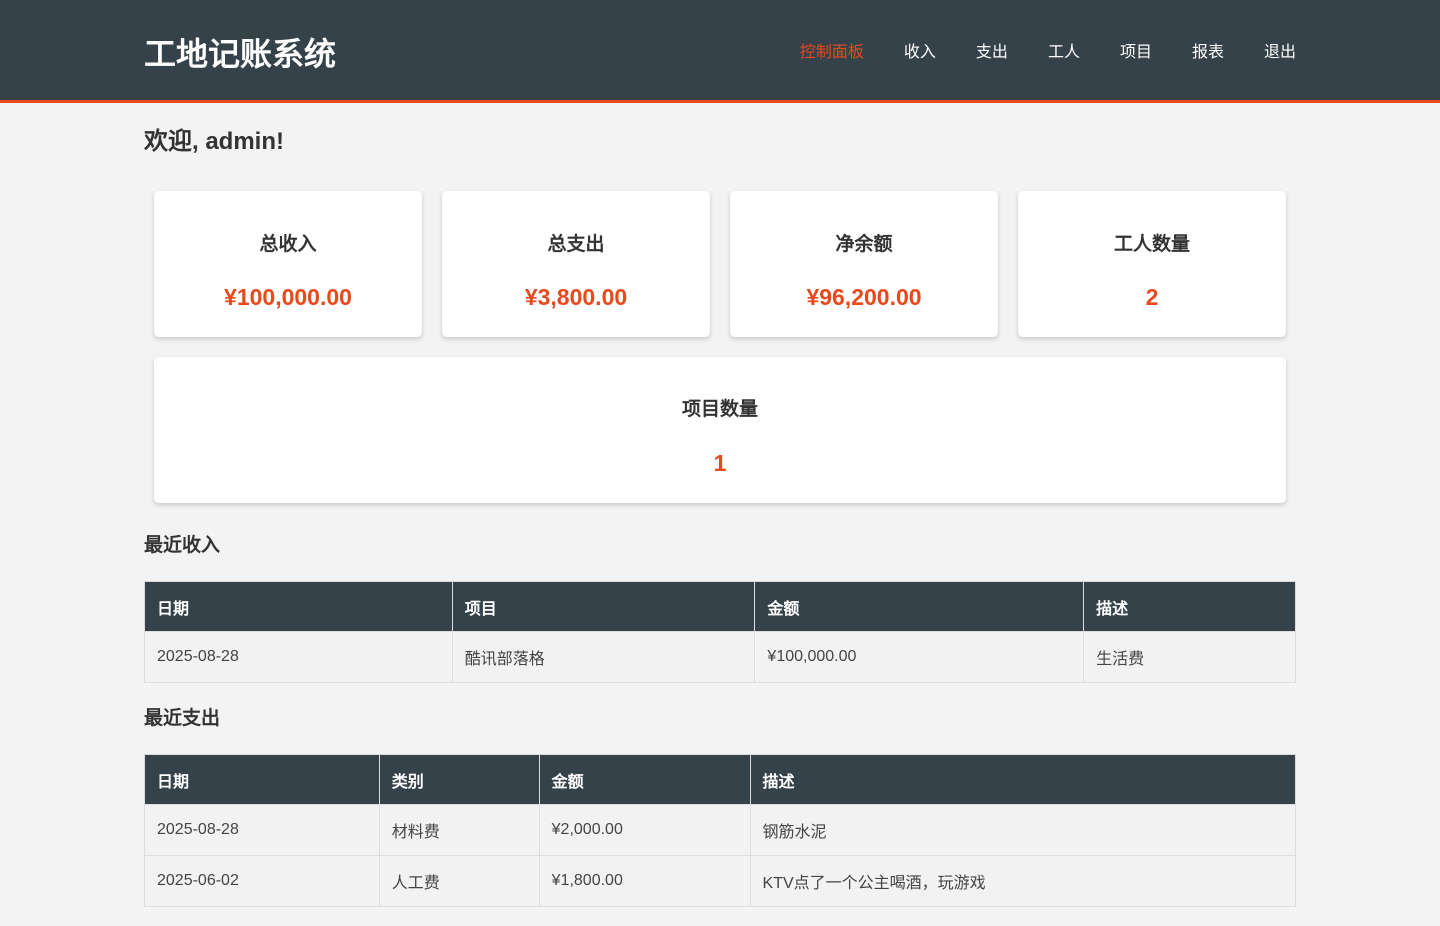 The image size is (1440, 926). What do you see at coordinates (832, 53) in the screenshot?
I see `nav-item-dashboard: 控制面板` at bounding box center [832, 53].